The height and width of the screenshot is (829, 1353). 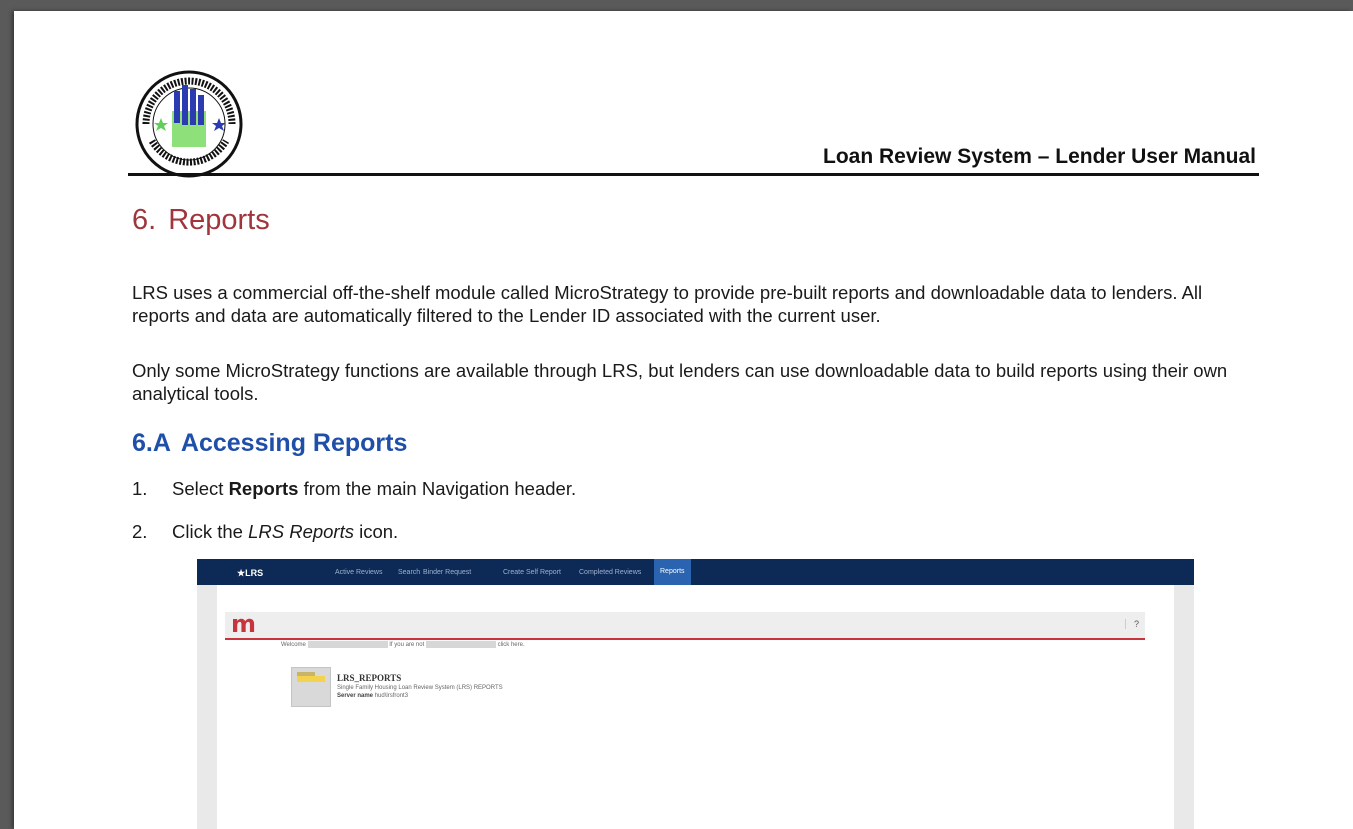 I want to click on server-value: hud\lrsfront3, so click(x=391, y=696).